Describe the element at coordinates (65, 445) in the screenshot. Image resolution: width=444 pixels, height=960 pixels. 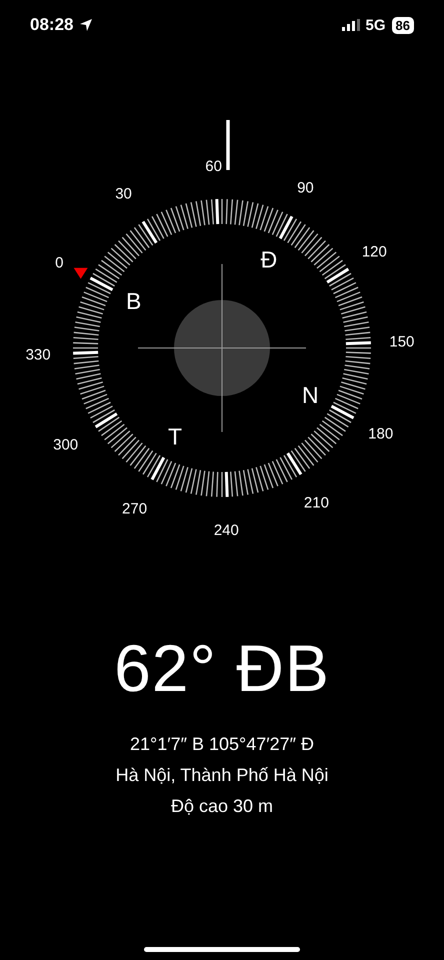
I see `degree-label: 300` at that location.